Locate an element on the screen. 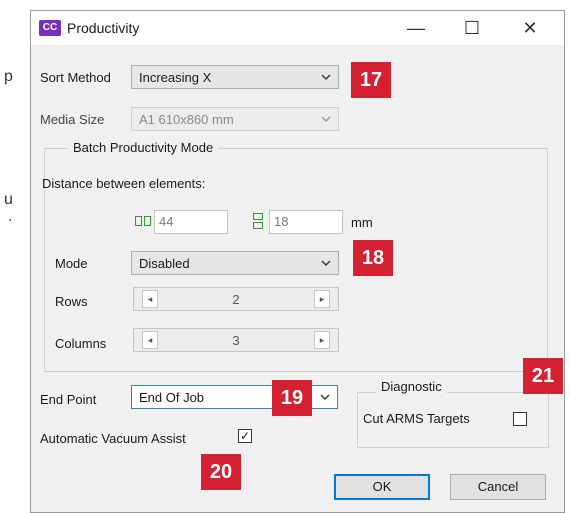 The height and width of the screenshot is (513, 570). rows-value: 2 is located at coordinates (236, 299).